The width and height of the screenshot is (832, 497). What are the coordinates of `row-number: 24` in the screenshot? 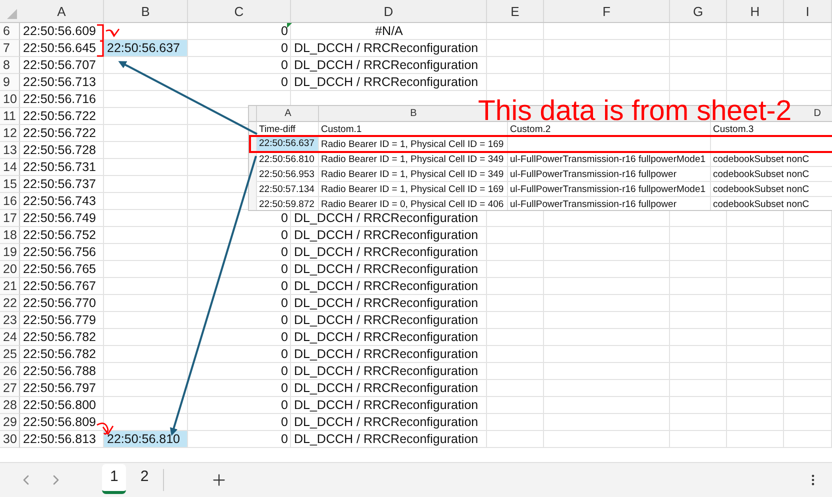 It's located at (10, 337).